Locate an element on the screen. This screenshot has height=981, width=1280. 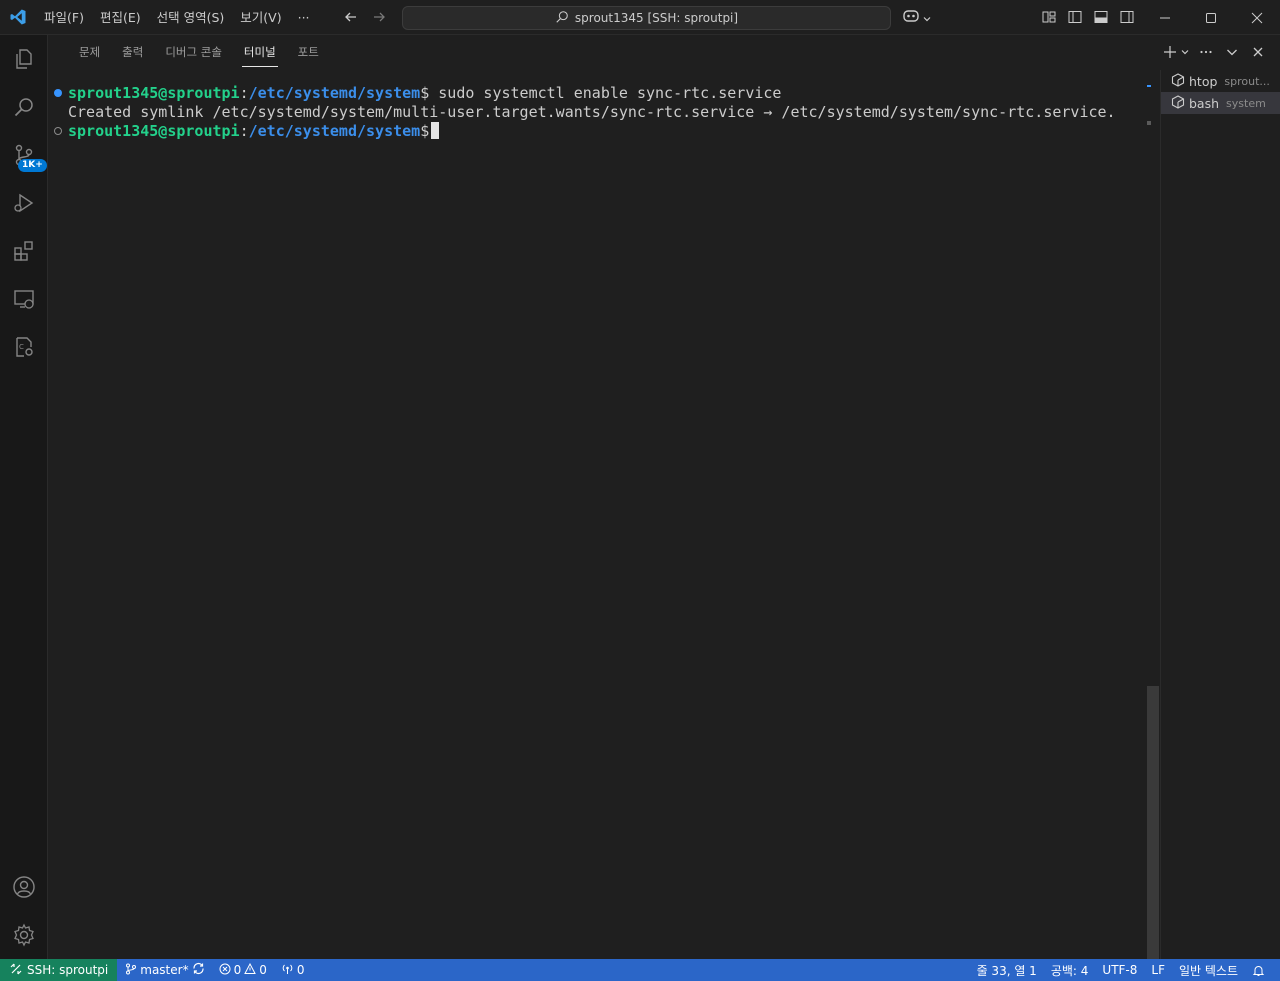
copilot-button is located at coordinates (917, 18).